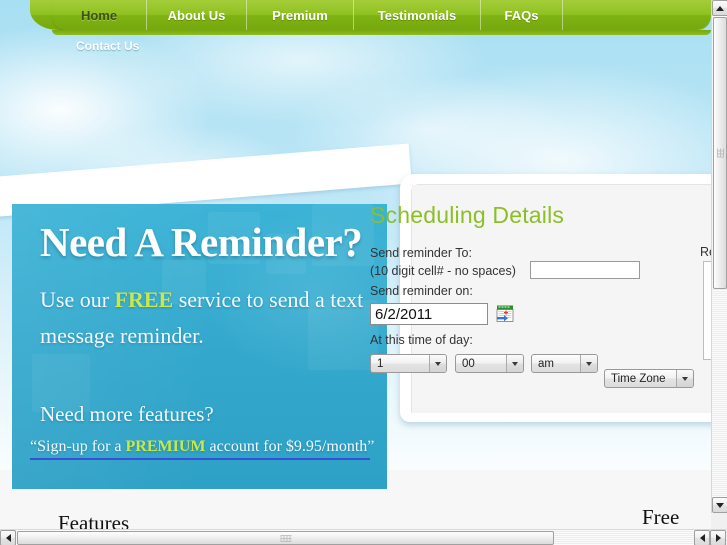 The image size is (727, 545). I want to click on nav-item-faqs-label: FAQs, so click(521, 15).